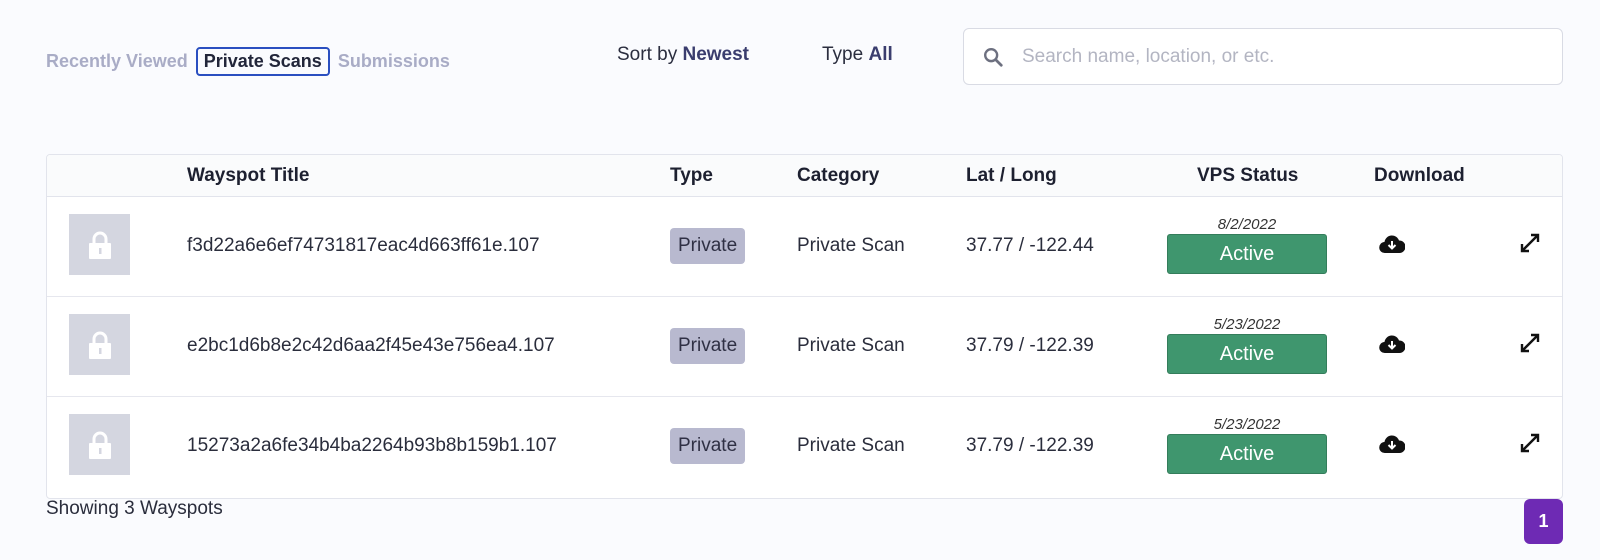 This screenshot has height=560, width=1600. Describe the element at coordinates (880, 54) in the screenshot. I see `type-filter-value: All` at that location.